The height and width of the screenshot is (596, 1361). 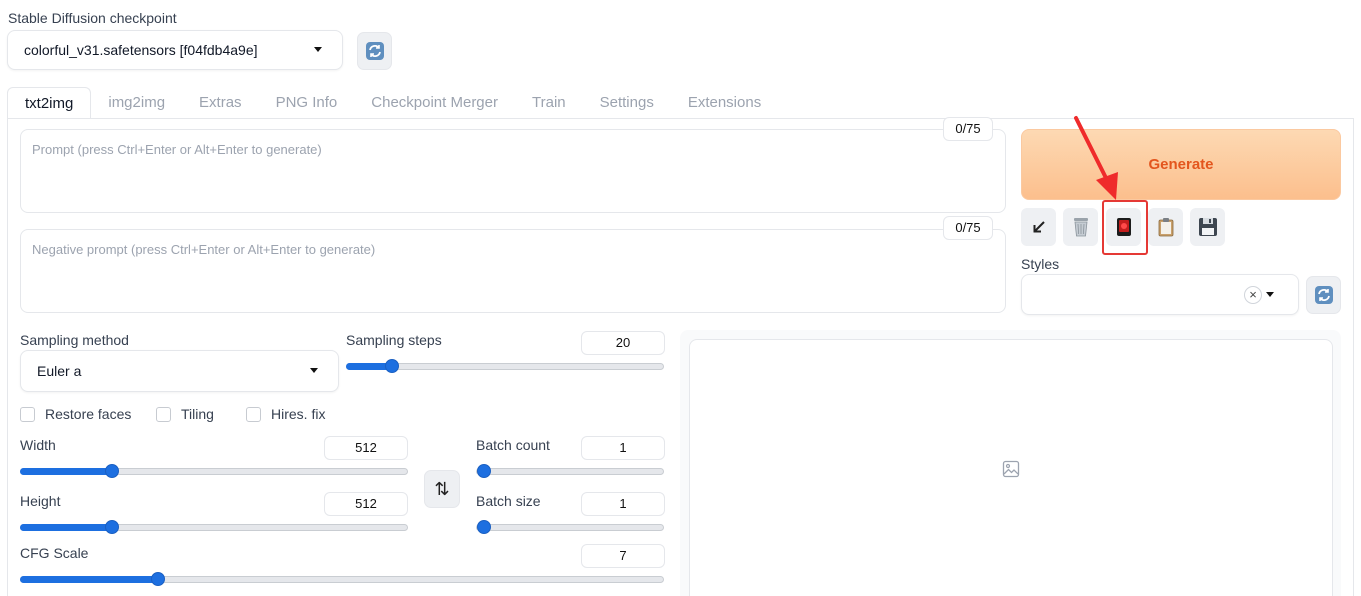 I want to click on refresh-checkpoint-button, so click(x=374, y=51).